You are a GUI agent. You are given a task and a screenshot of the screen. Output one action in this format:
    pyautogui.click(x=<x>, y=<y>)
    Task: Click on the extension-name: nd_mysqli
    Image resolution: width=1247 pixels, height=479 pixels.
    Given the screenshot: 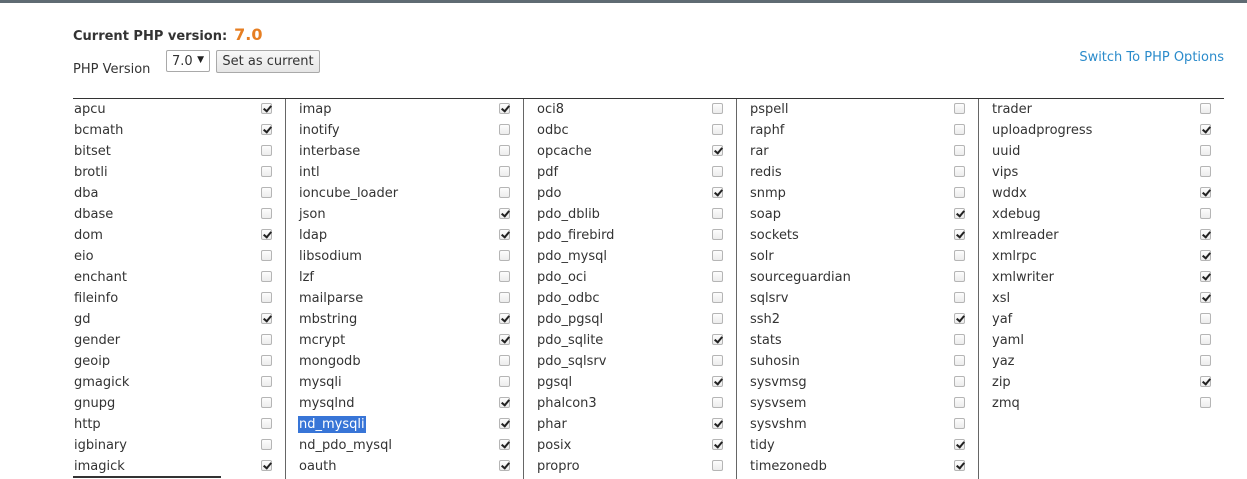 What is the action you would take?
    pyautogui.click(x=332, y=424)
    